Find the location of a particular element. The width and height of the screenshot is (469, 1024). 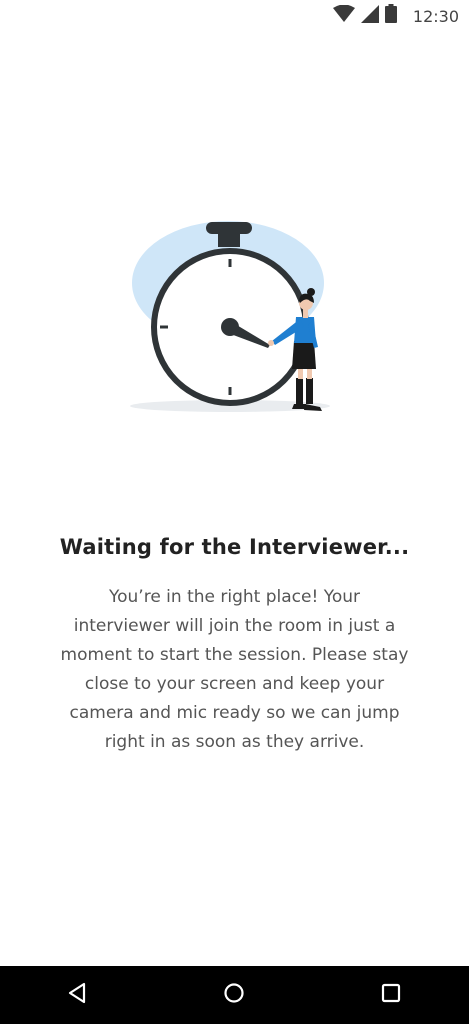

status-time: 12:30 is located at coordinates (435, 16).